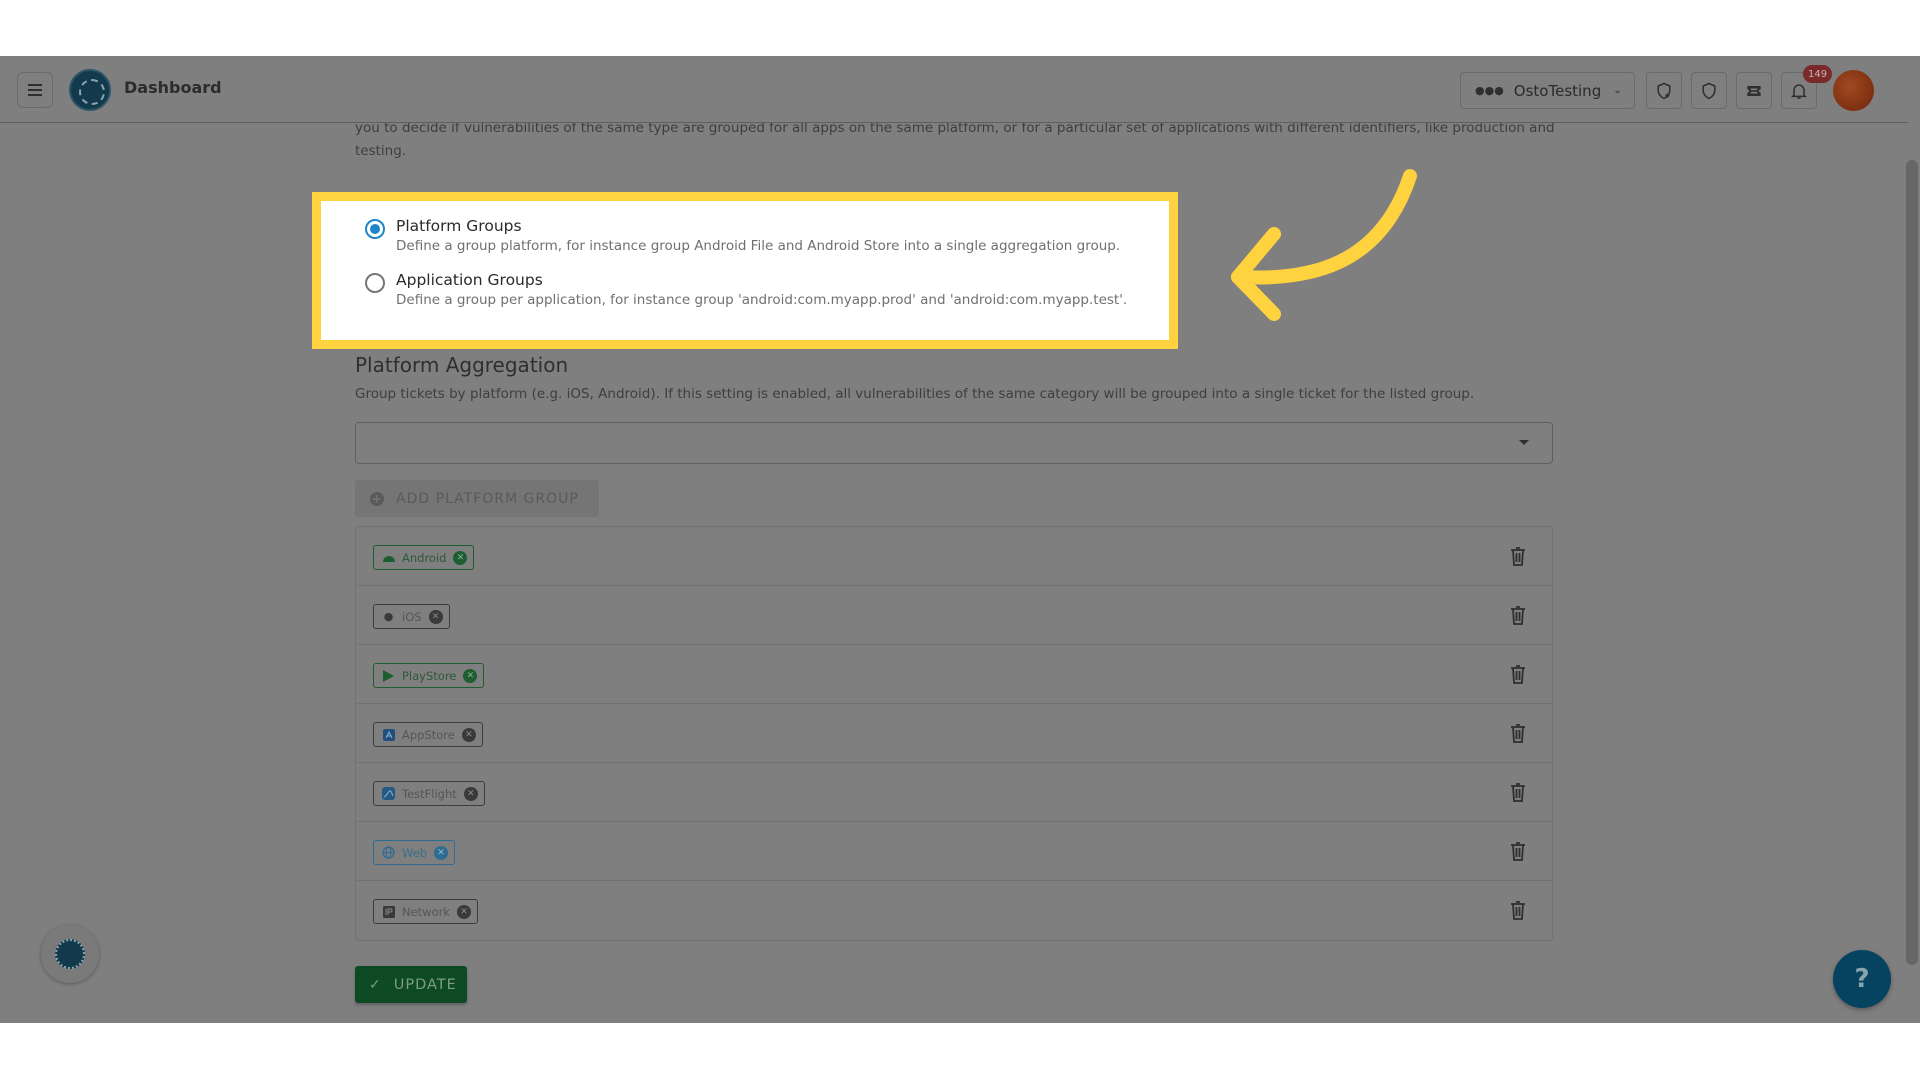 This screenshot has height=1080, width=1920. I want to click on logo, so click(90, 90).